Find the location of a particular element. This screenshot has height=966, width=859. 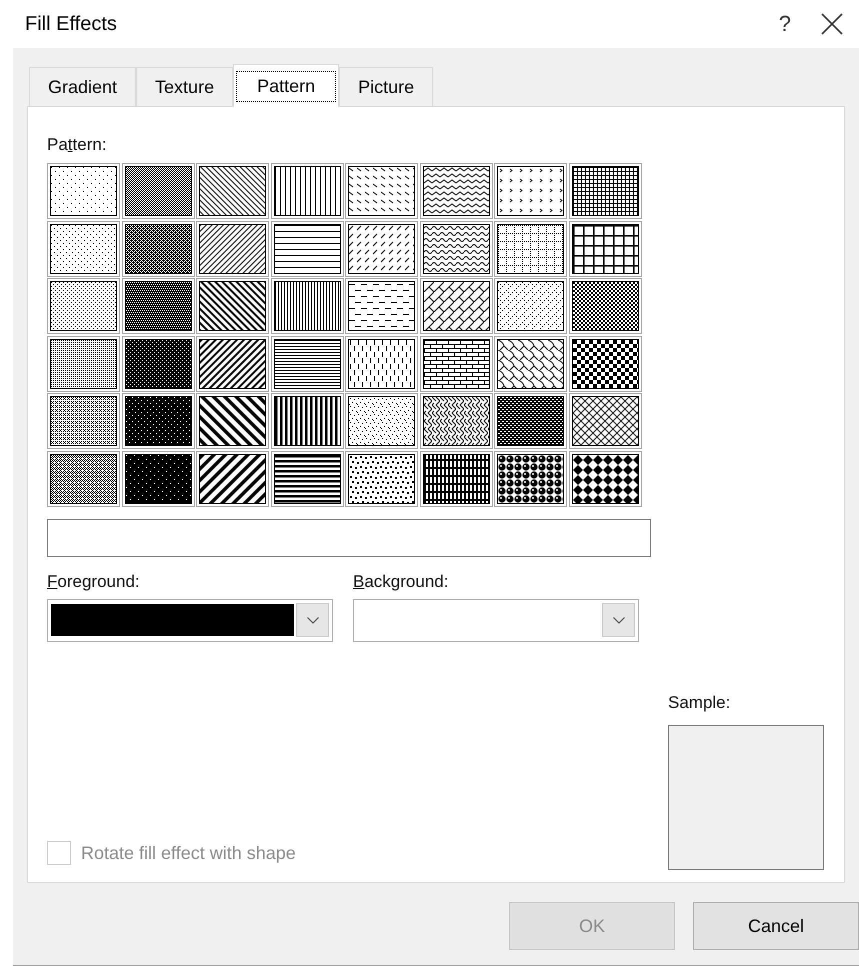

background-label: Background: is located at coordinates (401, 582).